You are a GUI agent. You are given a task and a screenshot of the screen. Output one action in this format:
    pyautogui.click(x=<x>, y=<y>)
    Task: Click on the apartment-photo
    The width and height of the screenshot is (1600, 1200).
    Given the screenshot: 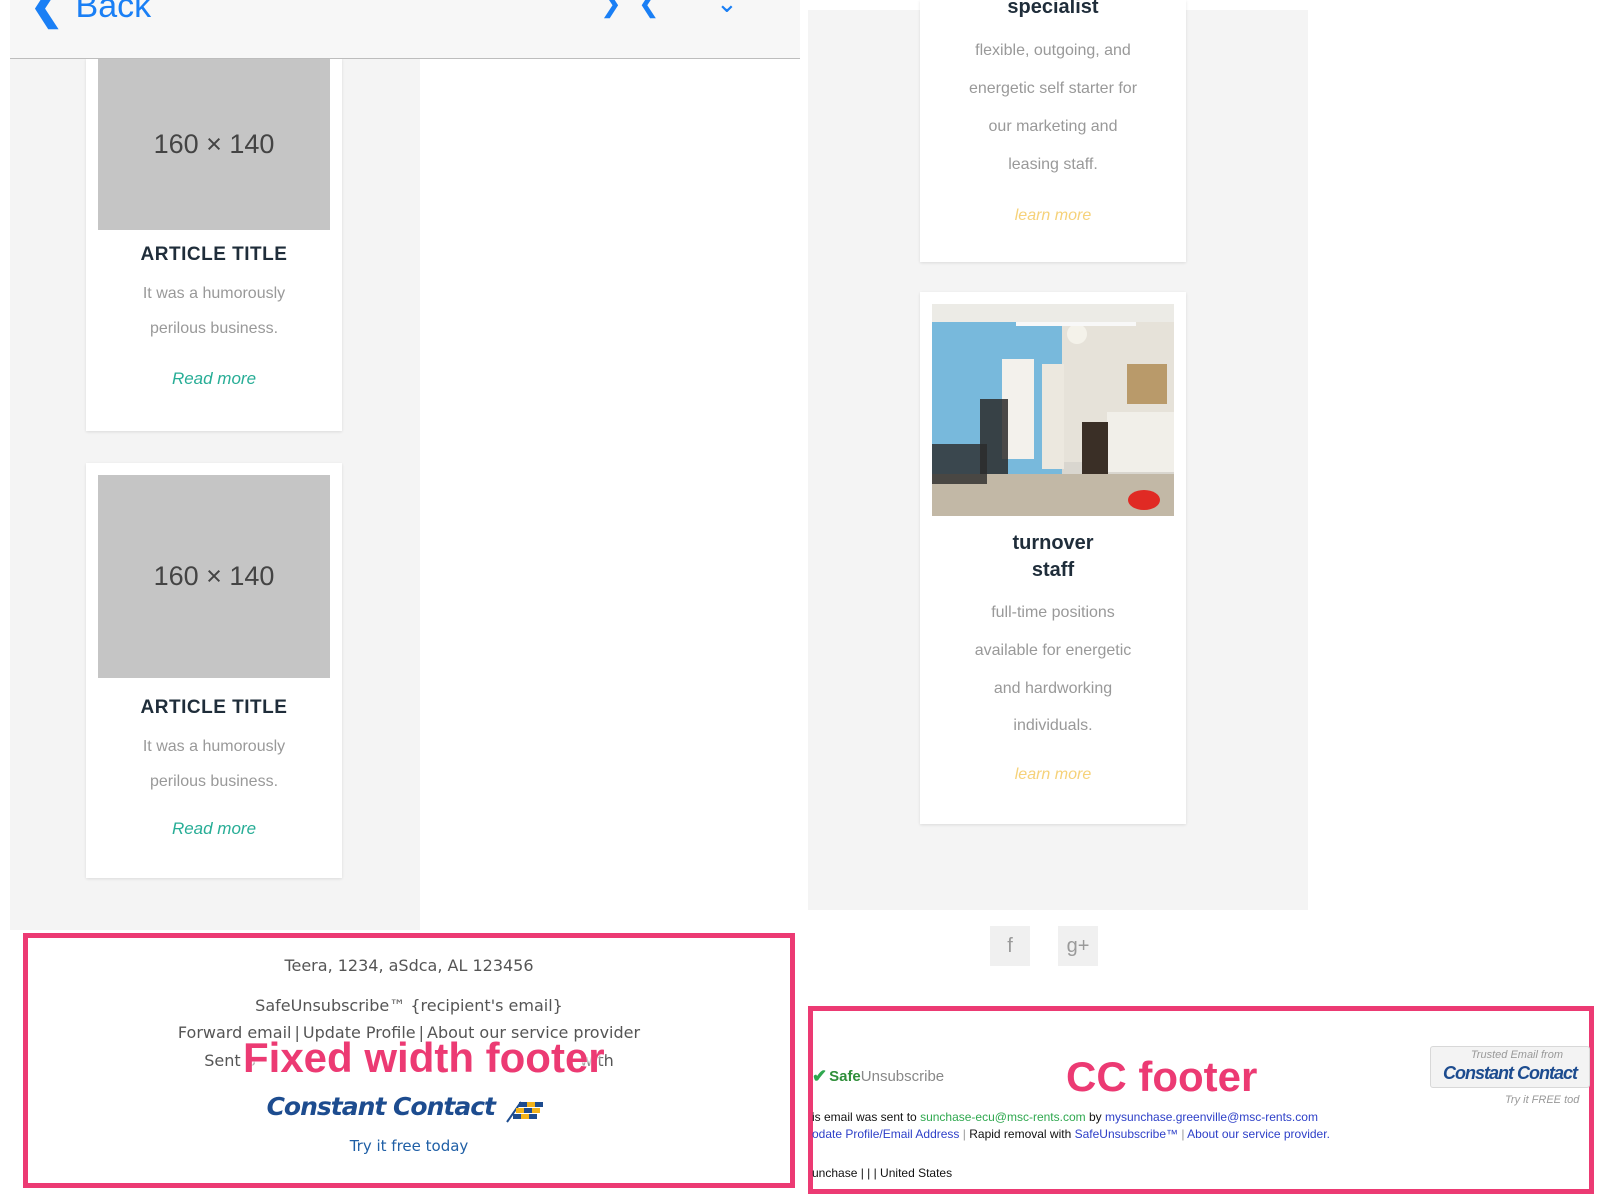 What is the action you would take?
    pyautogui.click(x=1053, y=410)
    